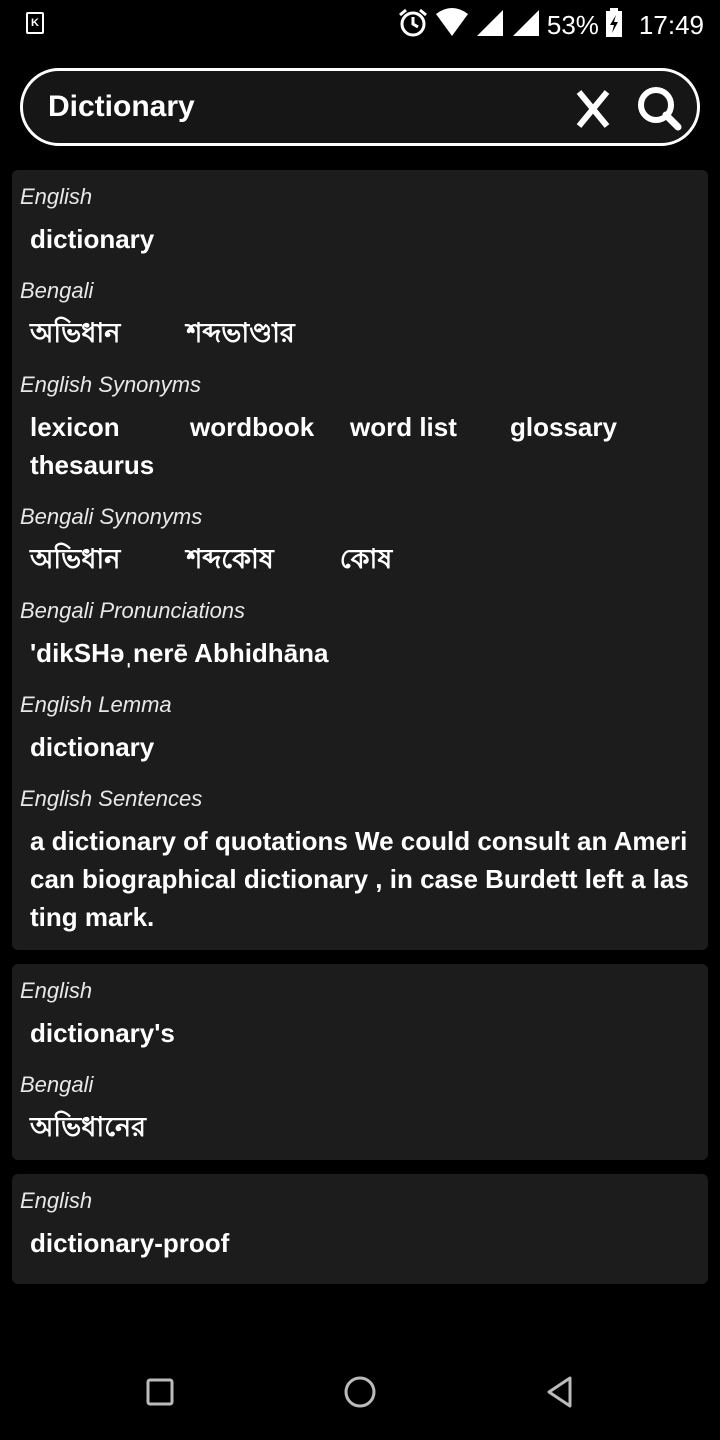 The height and width of the screenshot is (1440, 720). What do you see at coordinates (92, 465) in the screenshot?
I see `synonym: thesaurus` at bounding box center [92, 465].